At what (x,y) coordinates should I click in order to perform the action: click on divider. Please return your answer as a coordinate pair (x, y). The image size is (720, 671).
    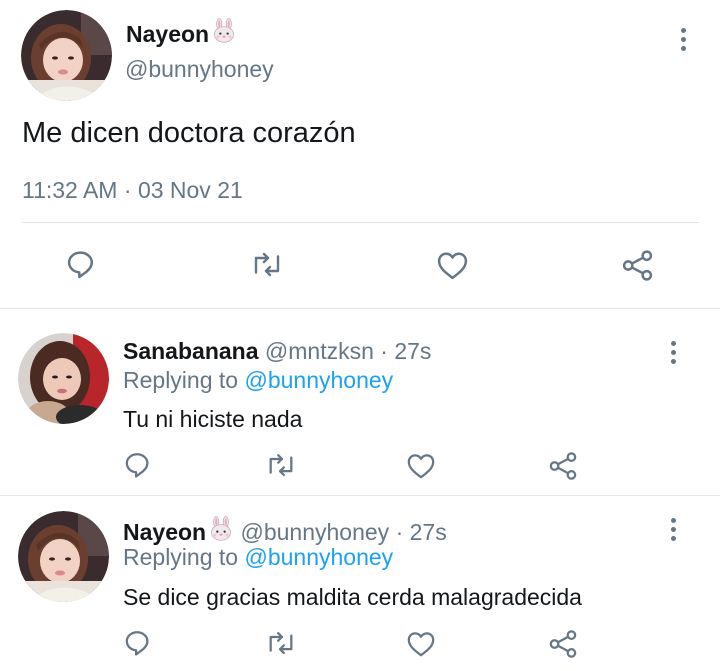
    Looking at the image, I should click on (360, 222).